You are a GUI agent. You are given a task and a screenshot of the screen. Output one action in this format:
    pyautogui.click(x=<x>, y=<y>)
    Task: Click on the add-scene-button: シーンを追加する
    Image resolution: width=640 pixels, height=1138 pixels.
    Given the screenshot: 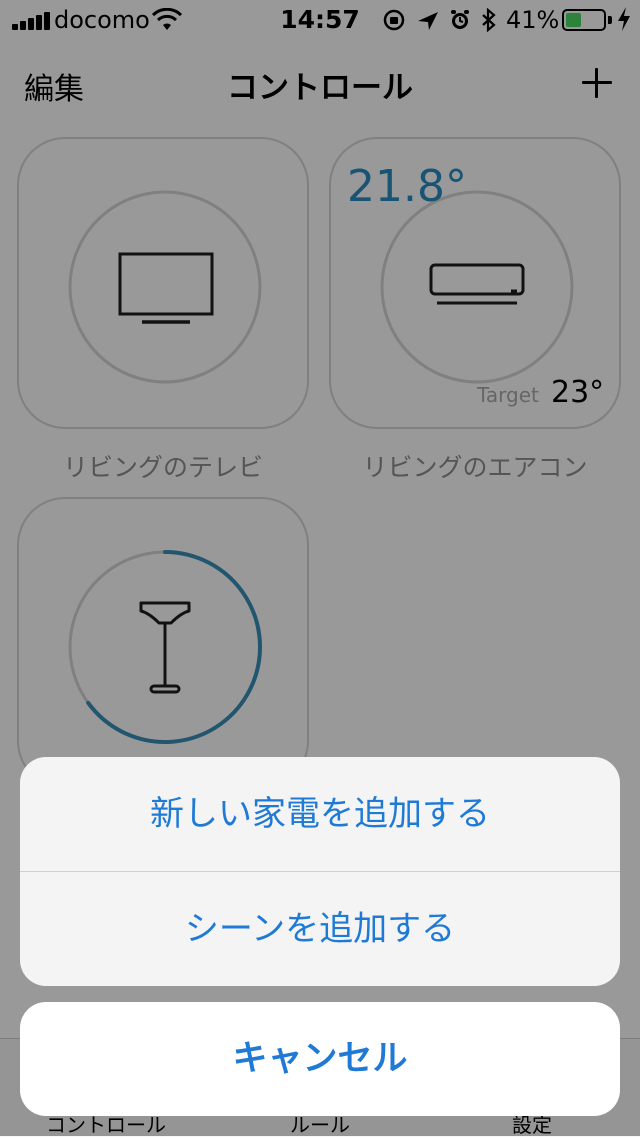 What is the action you would take?
    pyautogui.click(x=320, y=929)
    